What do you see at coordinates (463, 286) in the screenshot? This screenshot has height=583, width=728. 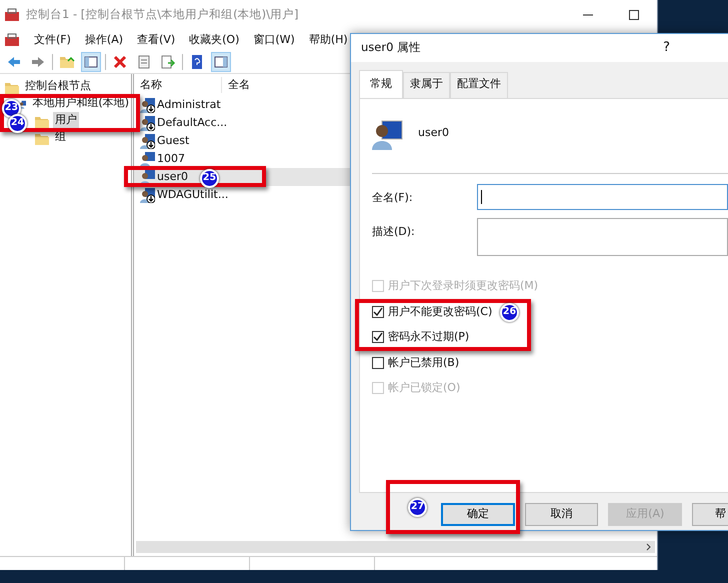 I see `checkbox-label: 用户下次登录时须更改密码(M)` at bounding box center [463, 286].